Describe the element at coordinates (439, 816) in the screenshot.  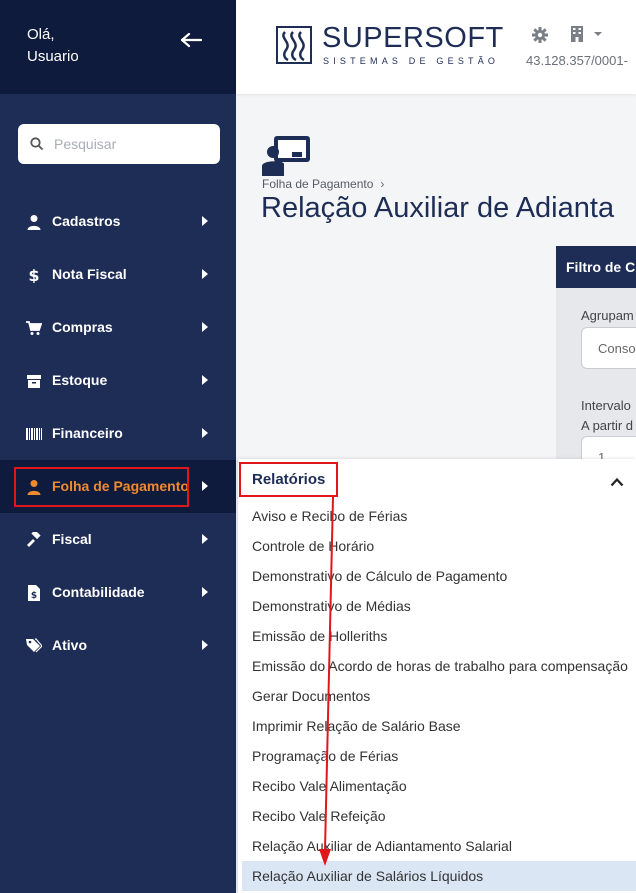
I see `dropdown-item: Recibo Vale Refeição` at that location.